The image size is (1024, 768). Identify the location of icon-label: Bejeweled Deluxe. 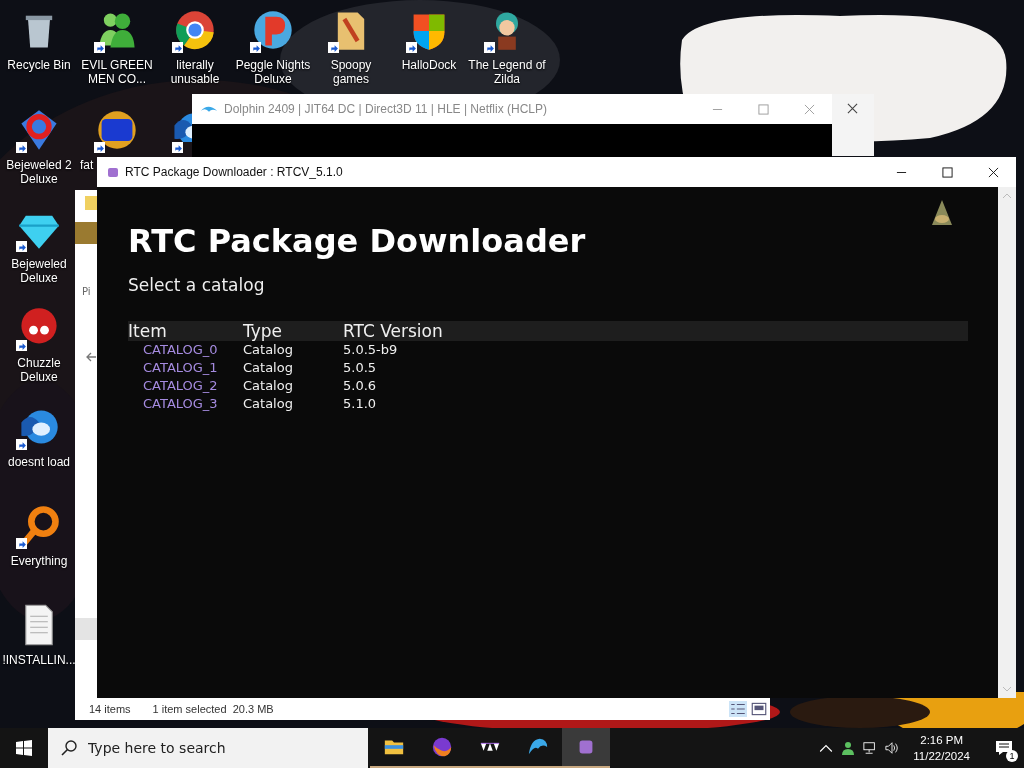
(39, 271).